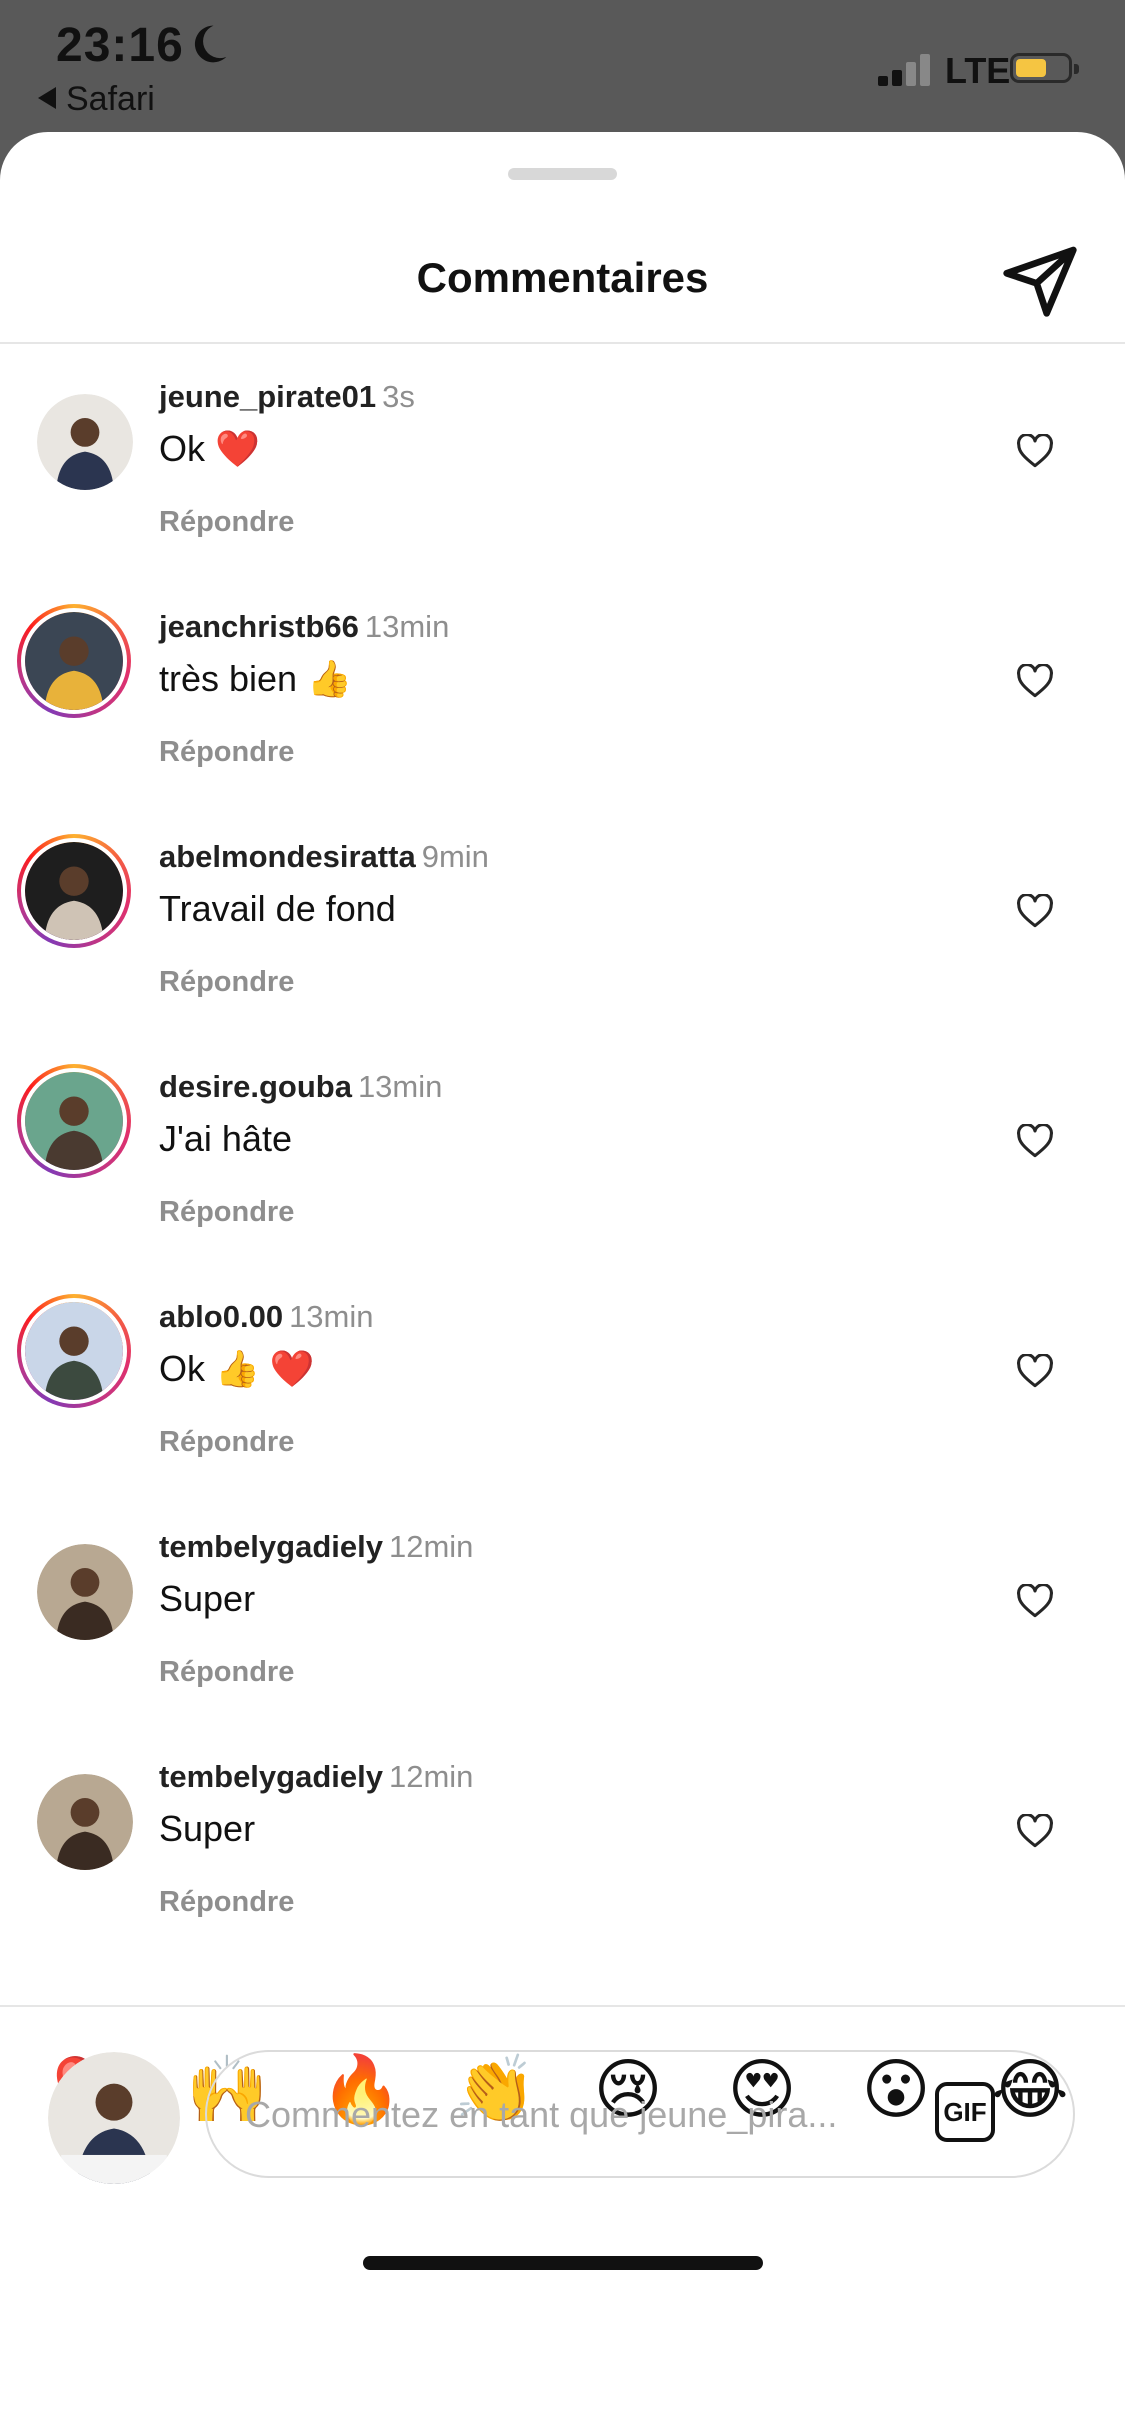 The image size is (1125, 2436). What do you see at coordinates (287, 856) in the screenshot?
I see `username: abelmondesiratta` at bounding box center [287, 856].